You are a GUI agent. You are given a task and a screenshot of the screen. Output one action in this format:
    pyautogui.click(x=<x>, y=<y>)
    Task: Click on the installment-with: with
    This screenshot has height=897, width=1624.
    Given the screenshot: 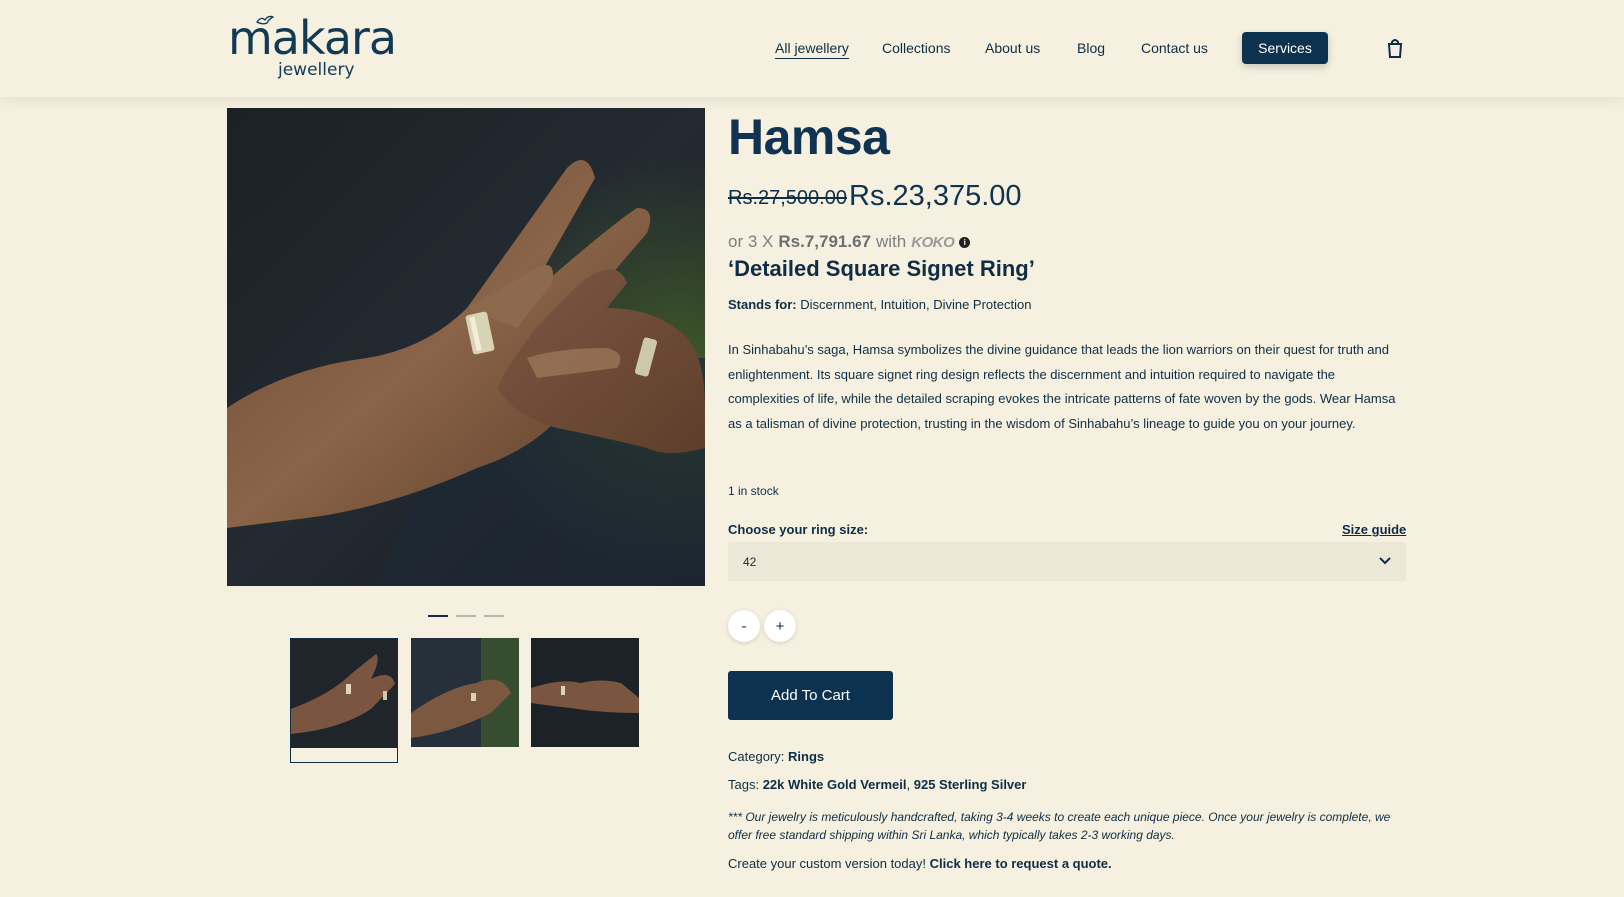 What is the action you would take?
    pyautogui.click(x=891, y=241)
    